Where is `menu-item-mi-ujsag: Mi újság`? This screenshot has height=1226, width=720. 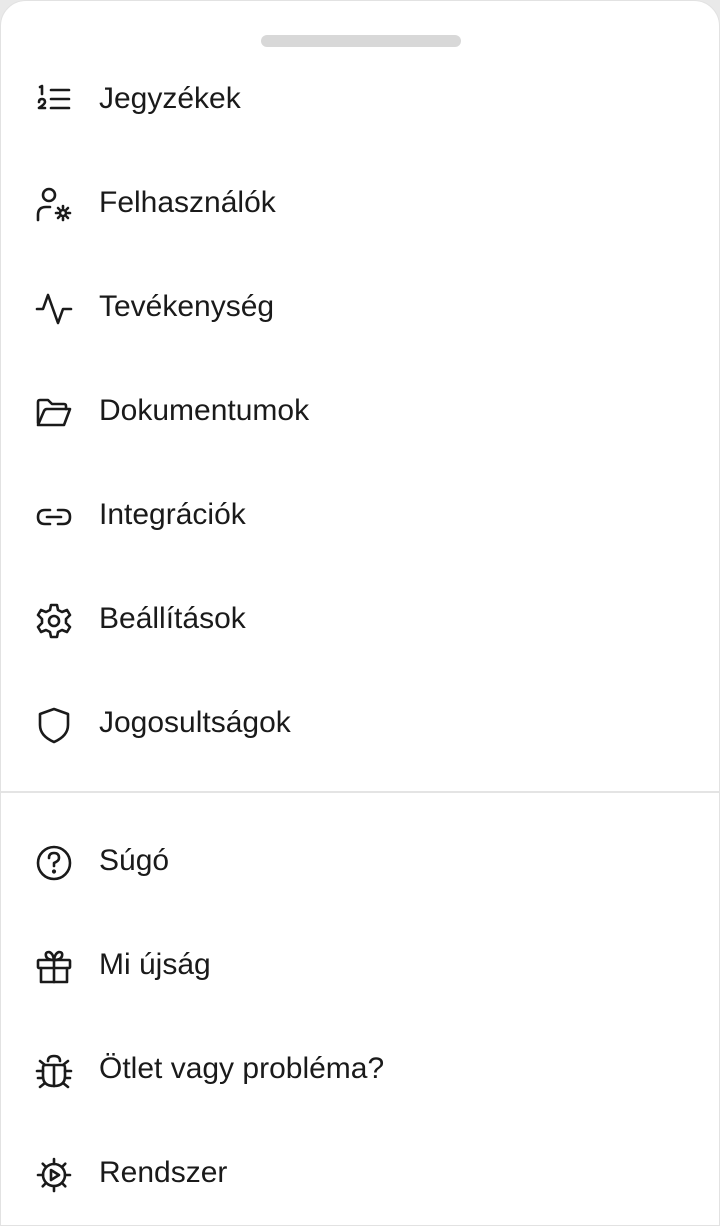 menu-item-mi-ujsag: Mi újság is located at coordinates (360, 965).